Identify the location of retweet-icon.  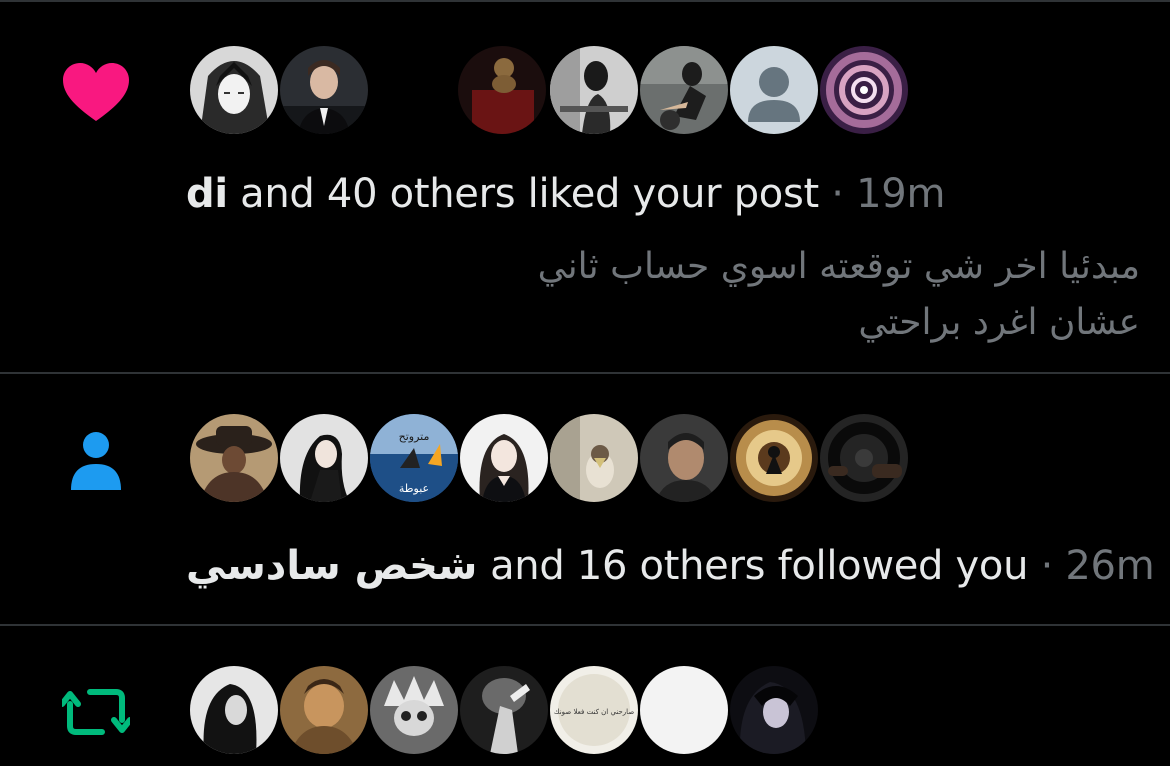
(96, 712).